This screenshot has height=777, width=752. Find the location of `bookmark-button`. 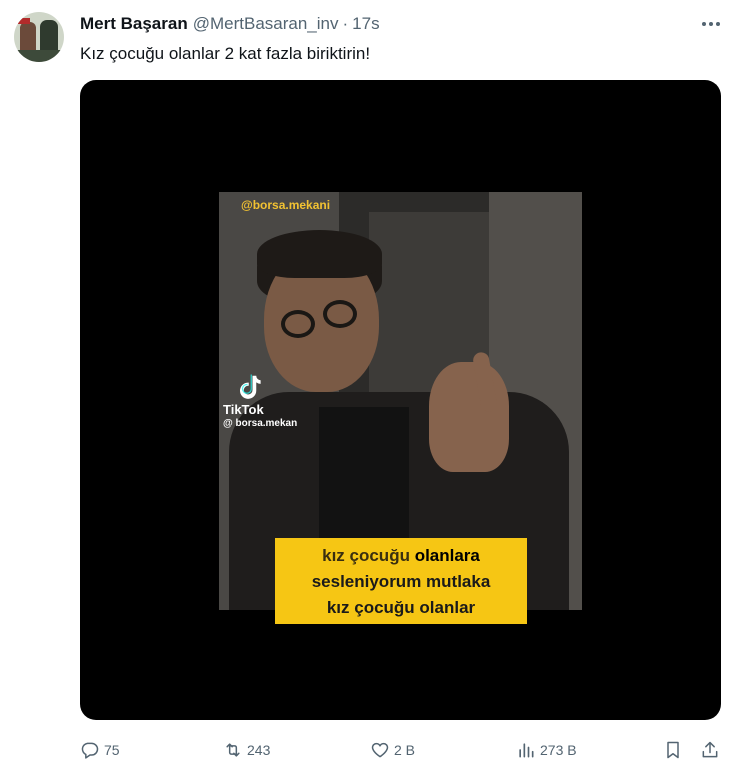

bookmark-button is located at coordinates (673, 750).